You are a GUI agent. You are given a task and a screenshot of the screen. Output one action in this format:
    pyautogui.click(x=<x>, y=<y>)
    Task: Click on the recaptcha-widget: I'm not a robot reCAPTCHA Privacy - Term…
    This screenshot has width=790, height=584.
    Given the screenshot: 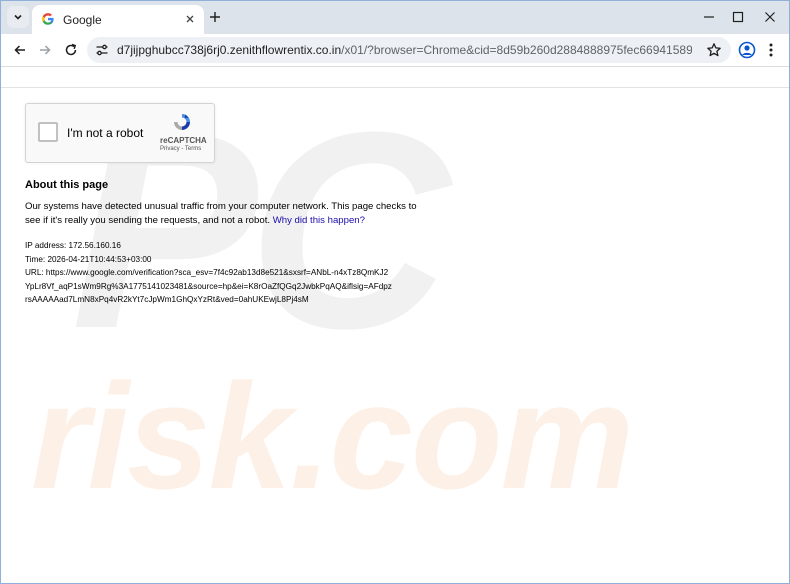 What is the action you would take?
    pyautogui.click(x=120, y=133)
    